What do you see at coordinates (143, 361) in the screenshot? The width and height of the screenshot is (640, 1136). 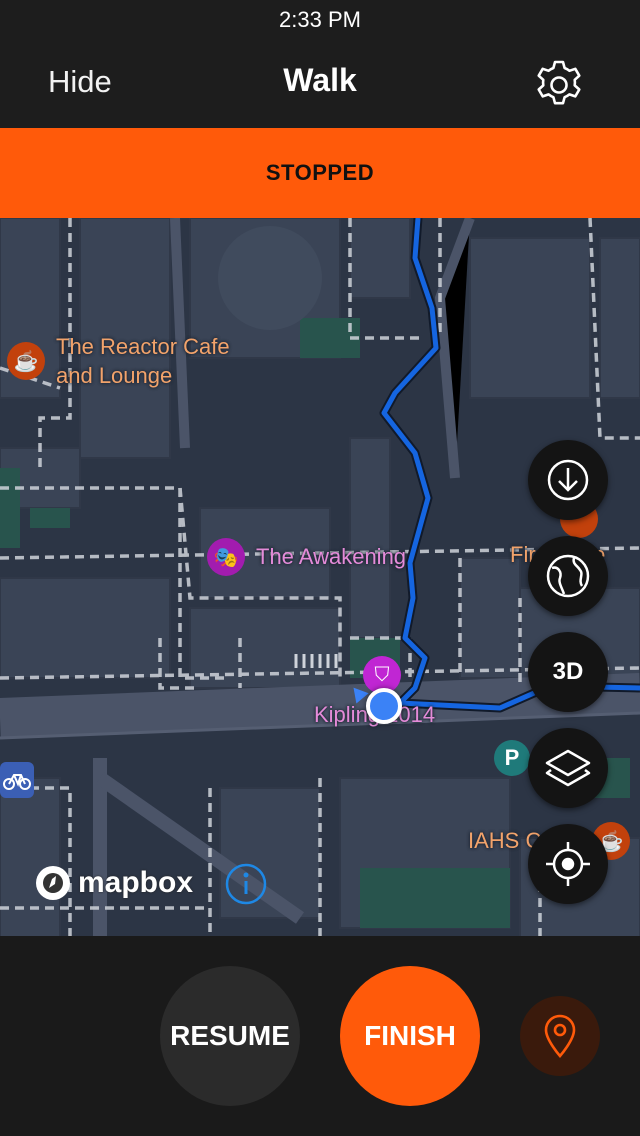 I see `poi-label-reactor: The Reactor Cafe and Lounge` at bounding box center [143, 361].